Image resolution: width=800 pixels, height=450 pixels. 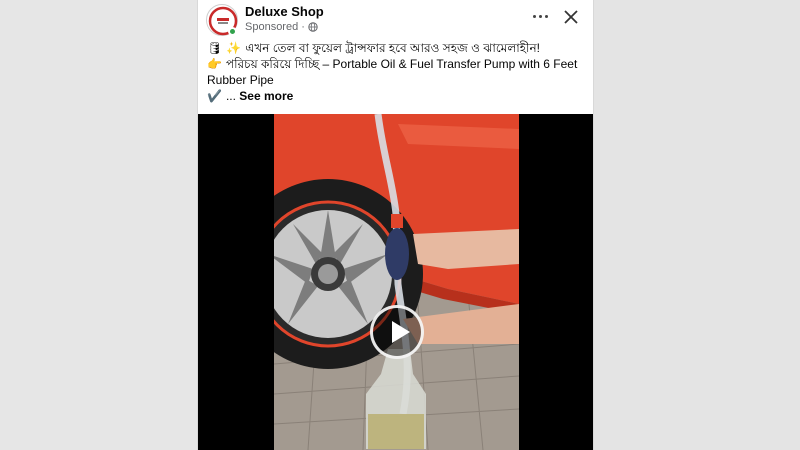 I want to click on caption-line-3: Rubber Pipe, so click(x=397, y=80).